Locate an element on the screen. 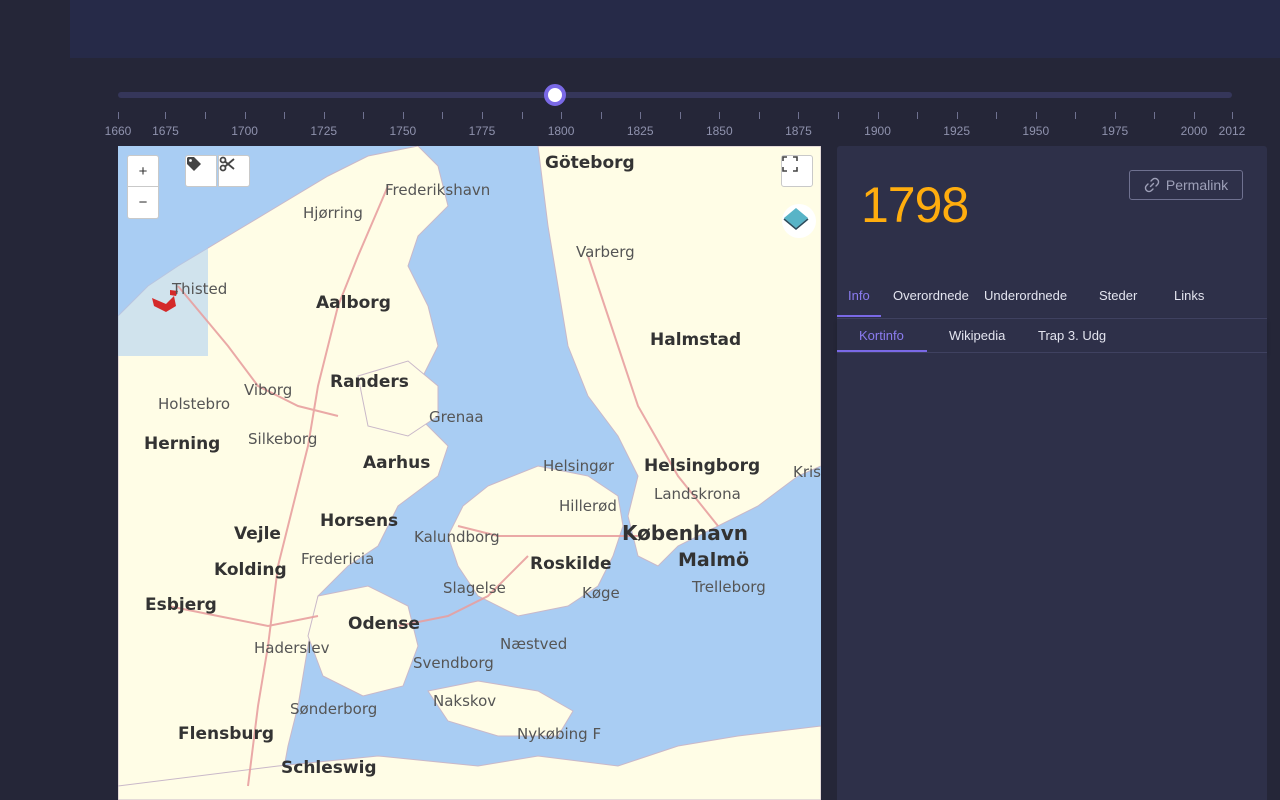 The height and width of the screenshot is (800, 1280). label-horsens: Horsens is located at coordinates (359, 521).